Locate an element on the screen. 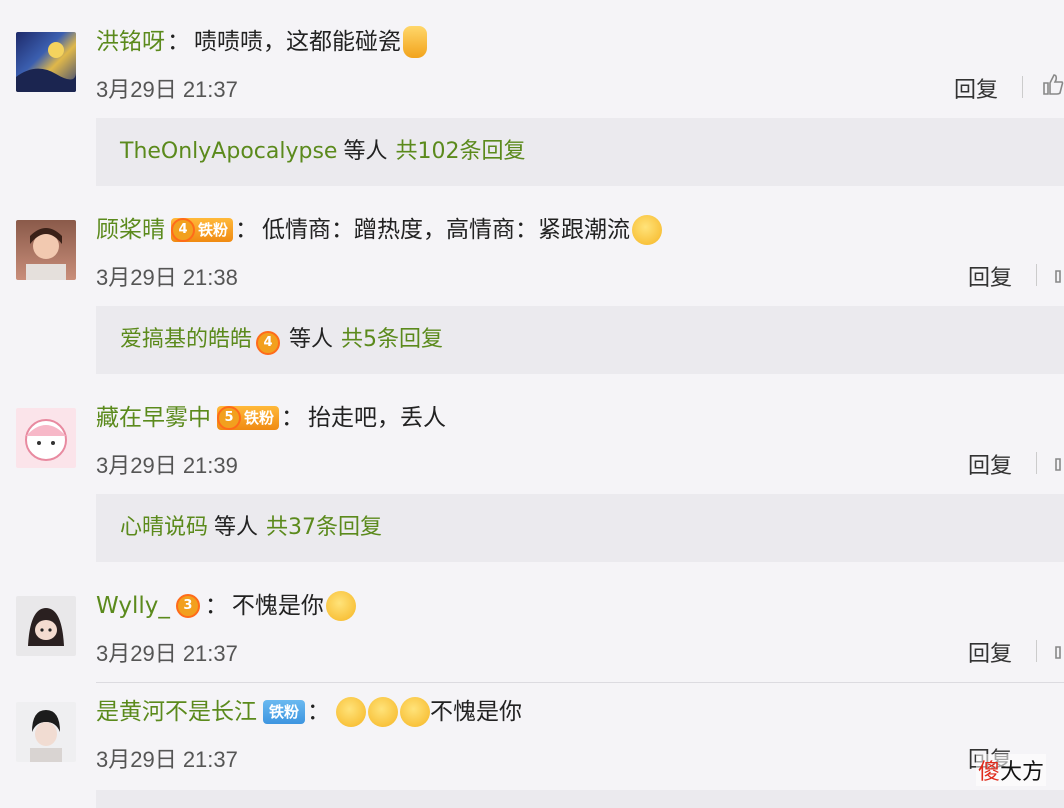 The height and width of the screenshot is (808, 1064). username: 藏在早雾中 is located at coordinates (153, 418).